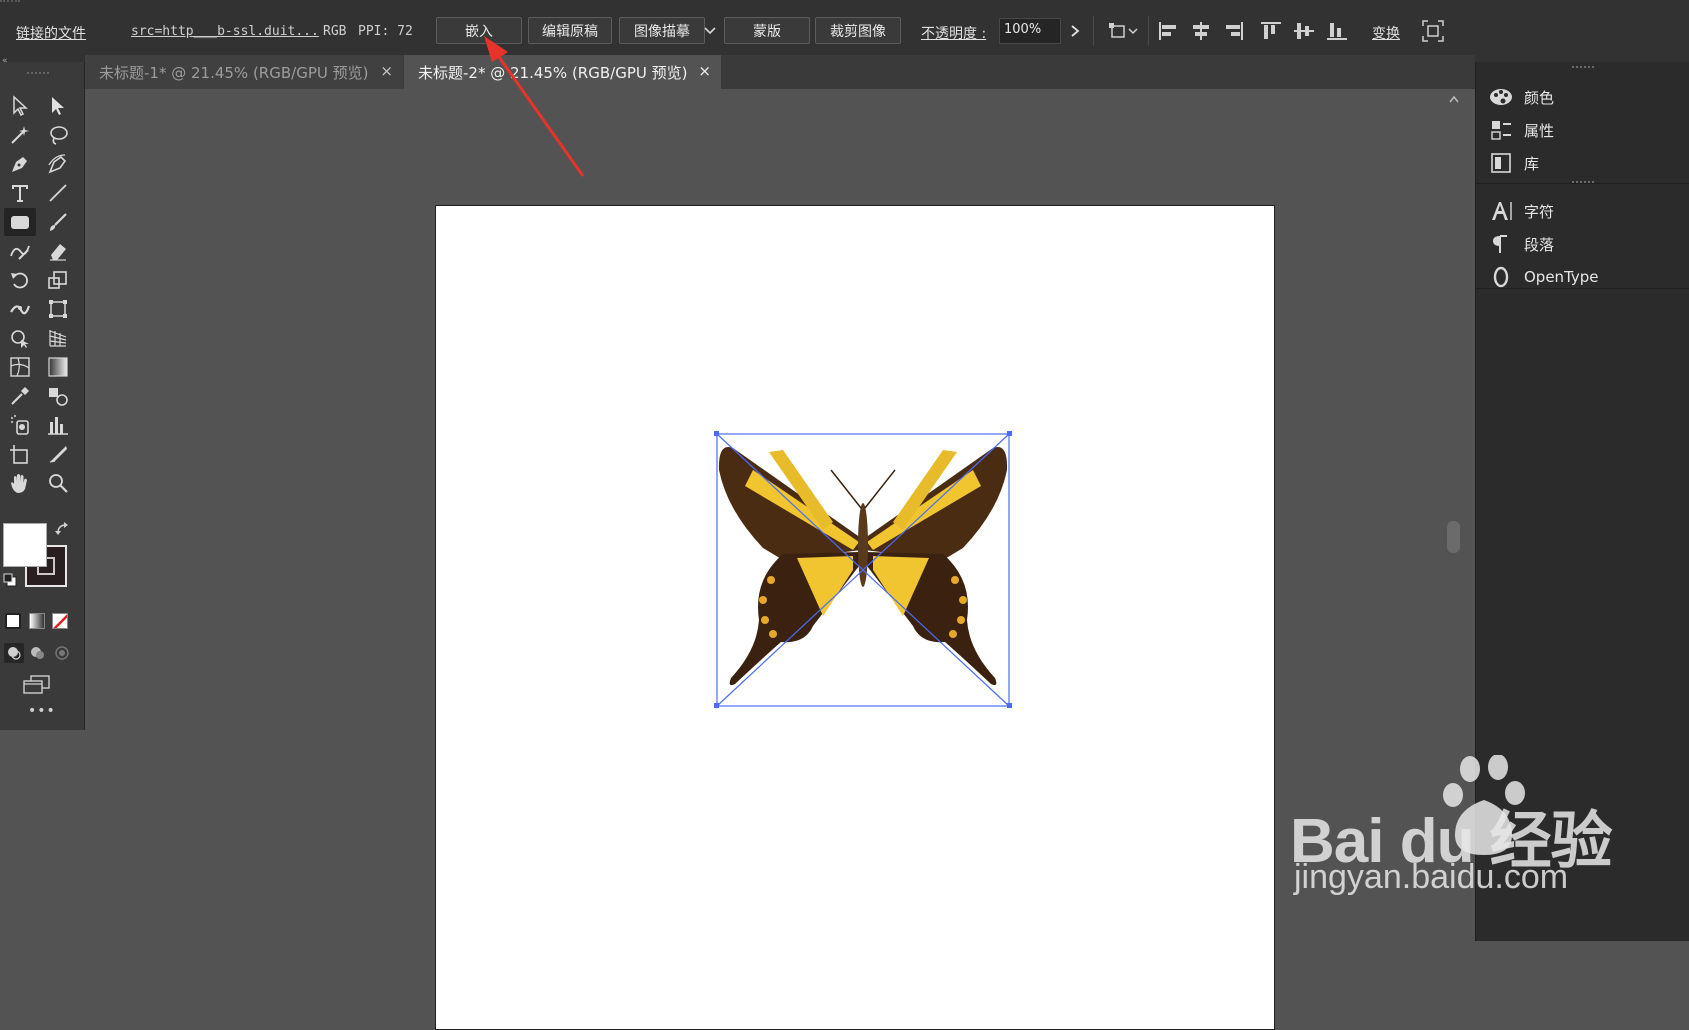  I want to click on rectangle-tool-icon, so click(20, 222).